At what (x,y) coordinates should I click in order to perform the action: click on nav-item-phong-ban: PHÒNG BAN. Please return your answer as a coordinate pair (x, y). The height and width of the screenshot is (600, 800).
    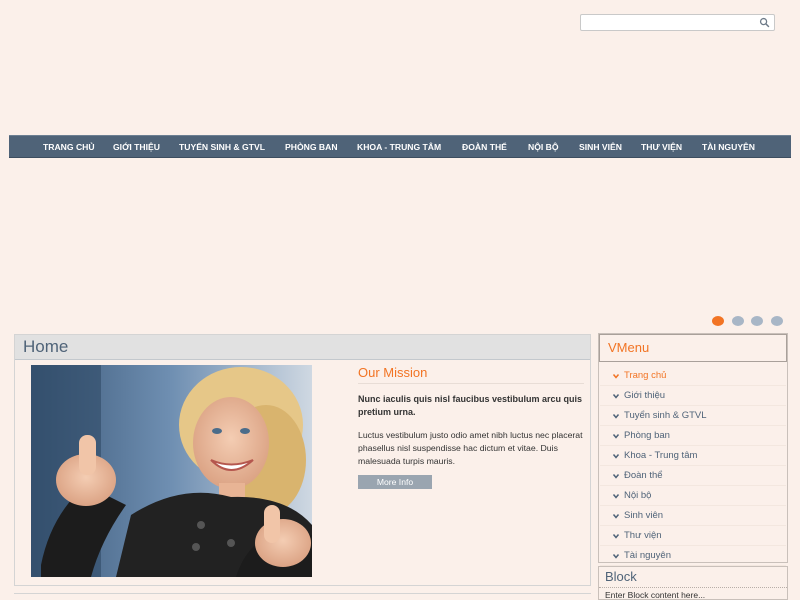
    Looking at the image, I should click on (311, 147).